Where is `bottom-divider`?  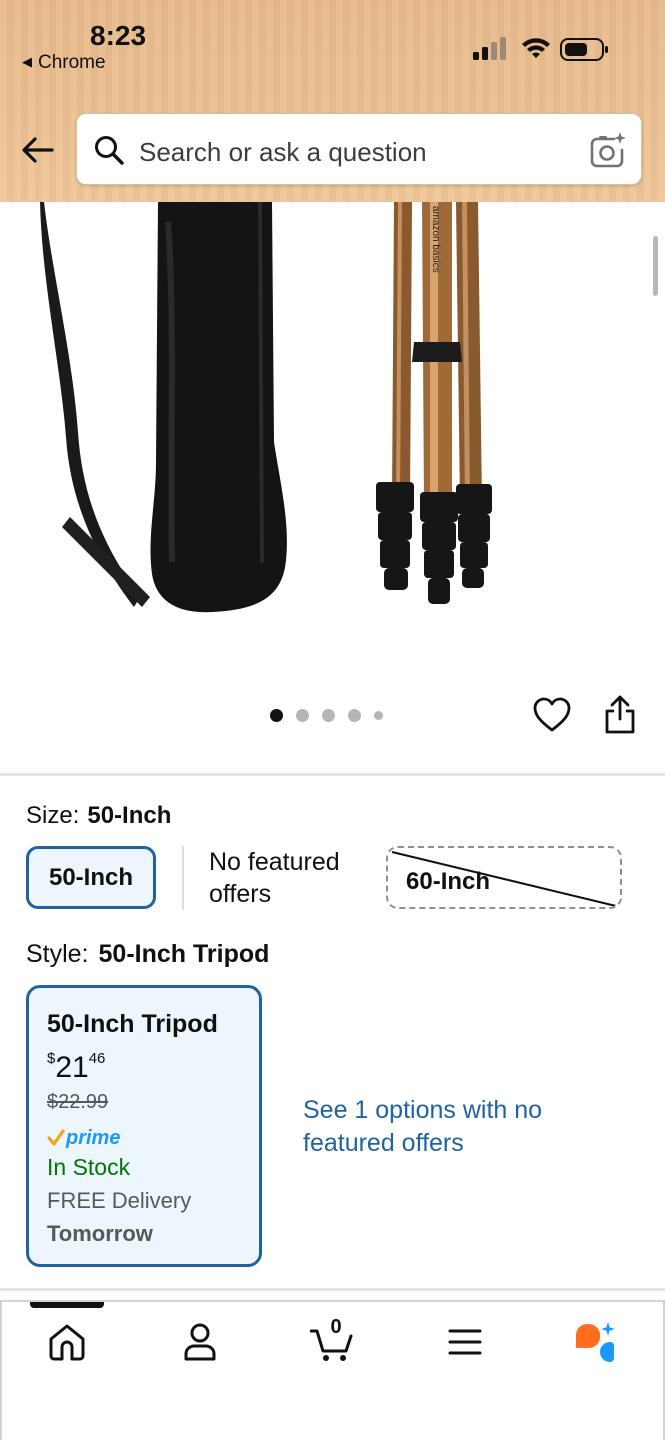
bottom-divider is located at coordinates (332, 1289).